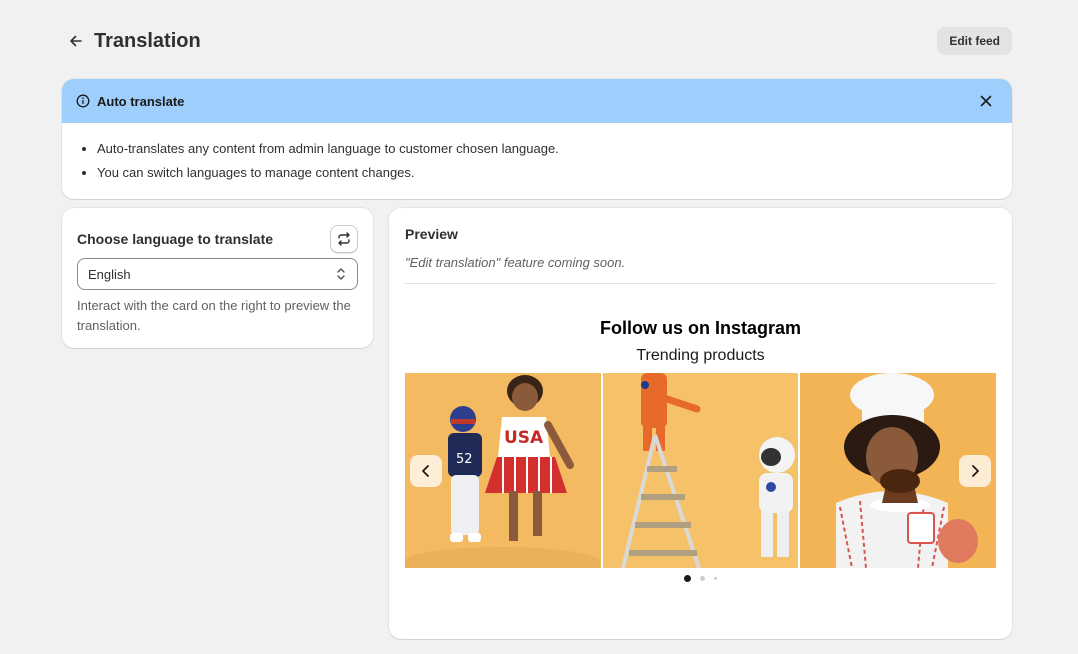 The height and width of the screenshot is (654, 1078). Describe the element at coordinates (217, 274) in the screenshot. I see `language-select: English` at that location.